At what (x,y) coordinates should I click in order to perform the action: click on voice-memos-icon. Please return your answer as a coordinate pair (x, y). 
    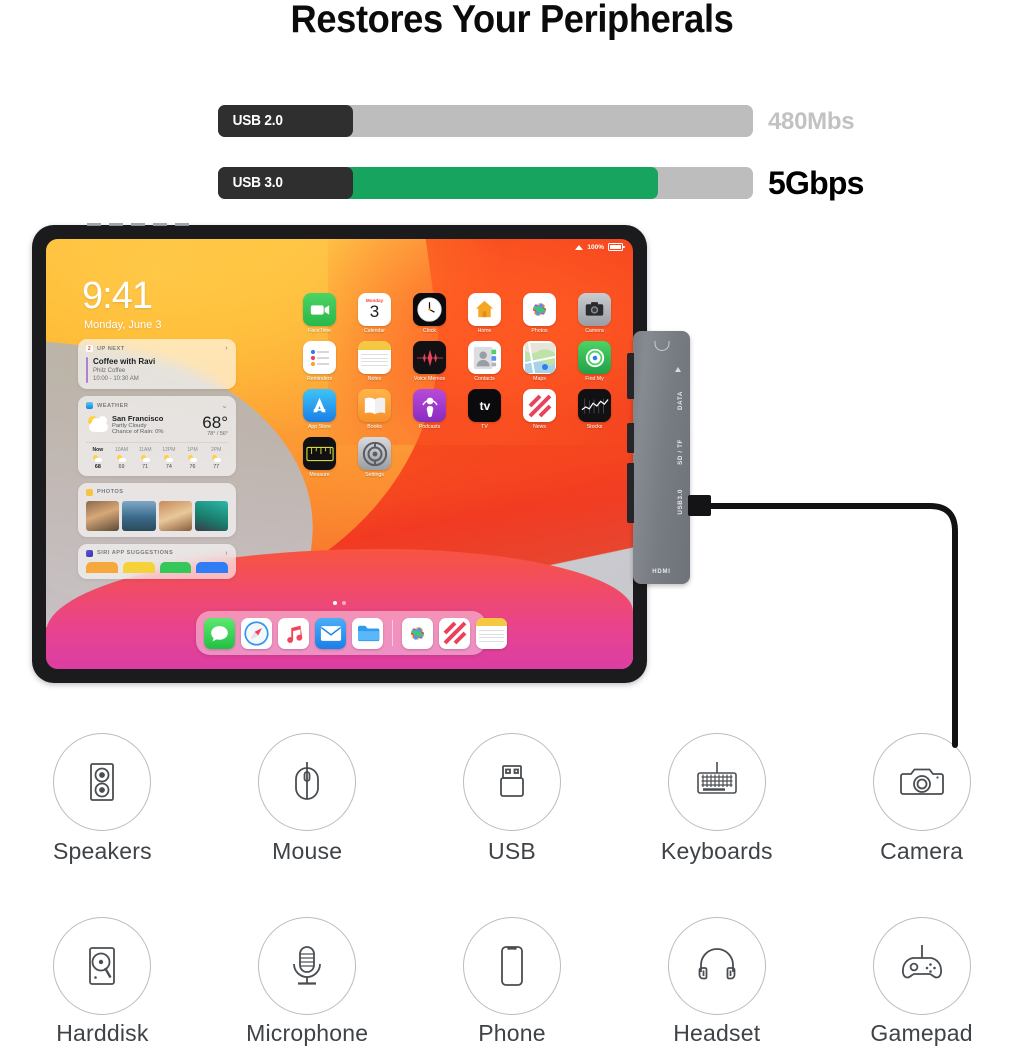
    Looking at the image, I should click on (429, 357).